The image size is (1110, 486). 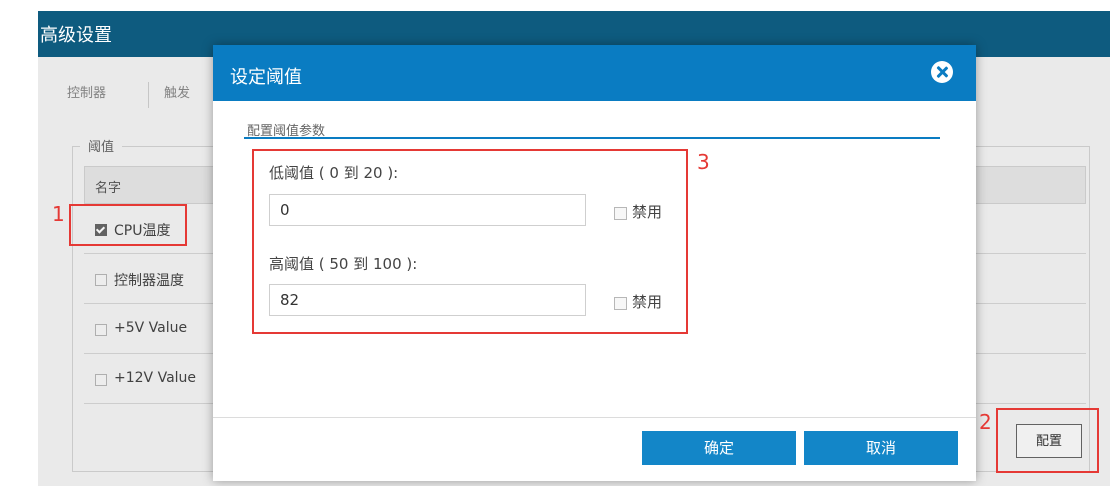 What do you see at coordinates (719, 448) in the screenshot?
I see `ok-button: 确定` at bounding box center [719, 448].